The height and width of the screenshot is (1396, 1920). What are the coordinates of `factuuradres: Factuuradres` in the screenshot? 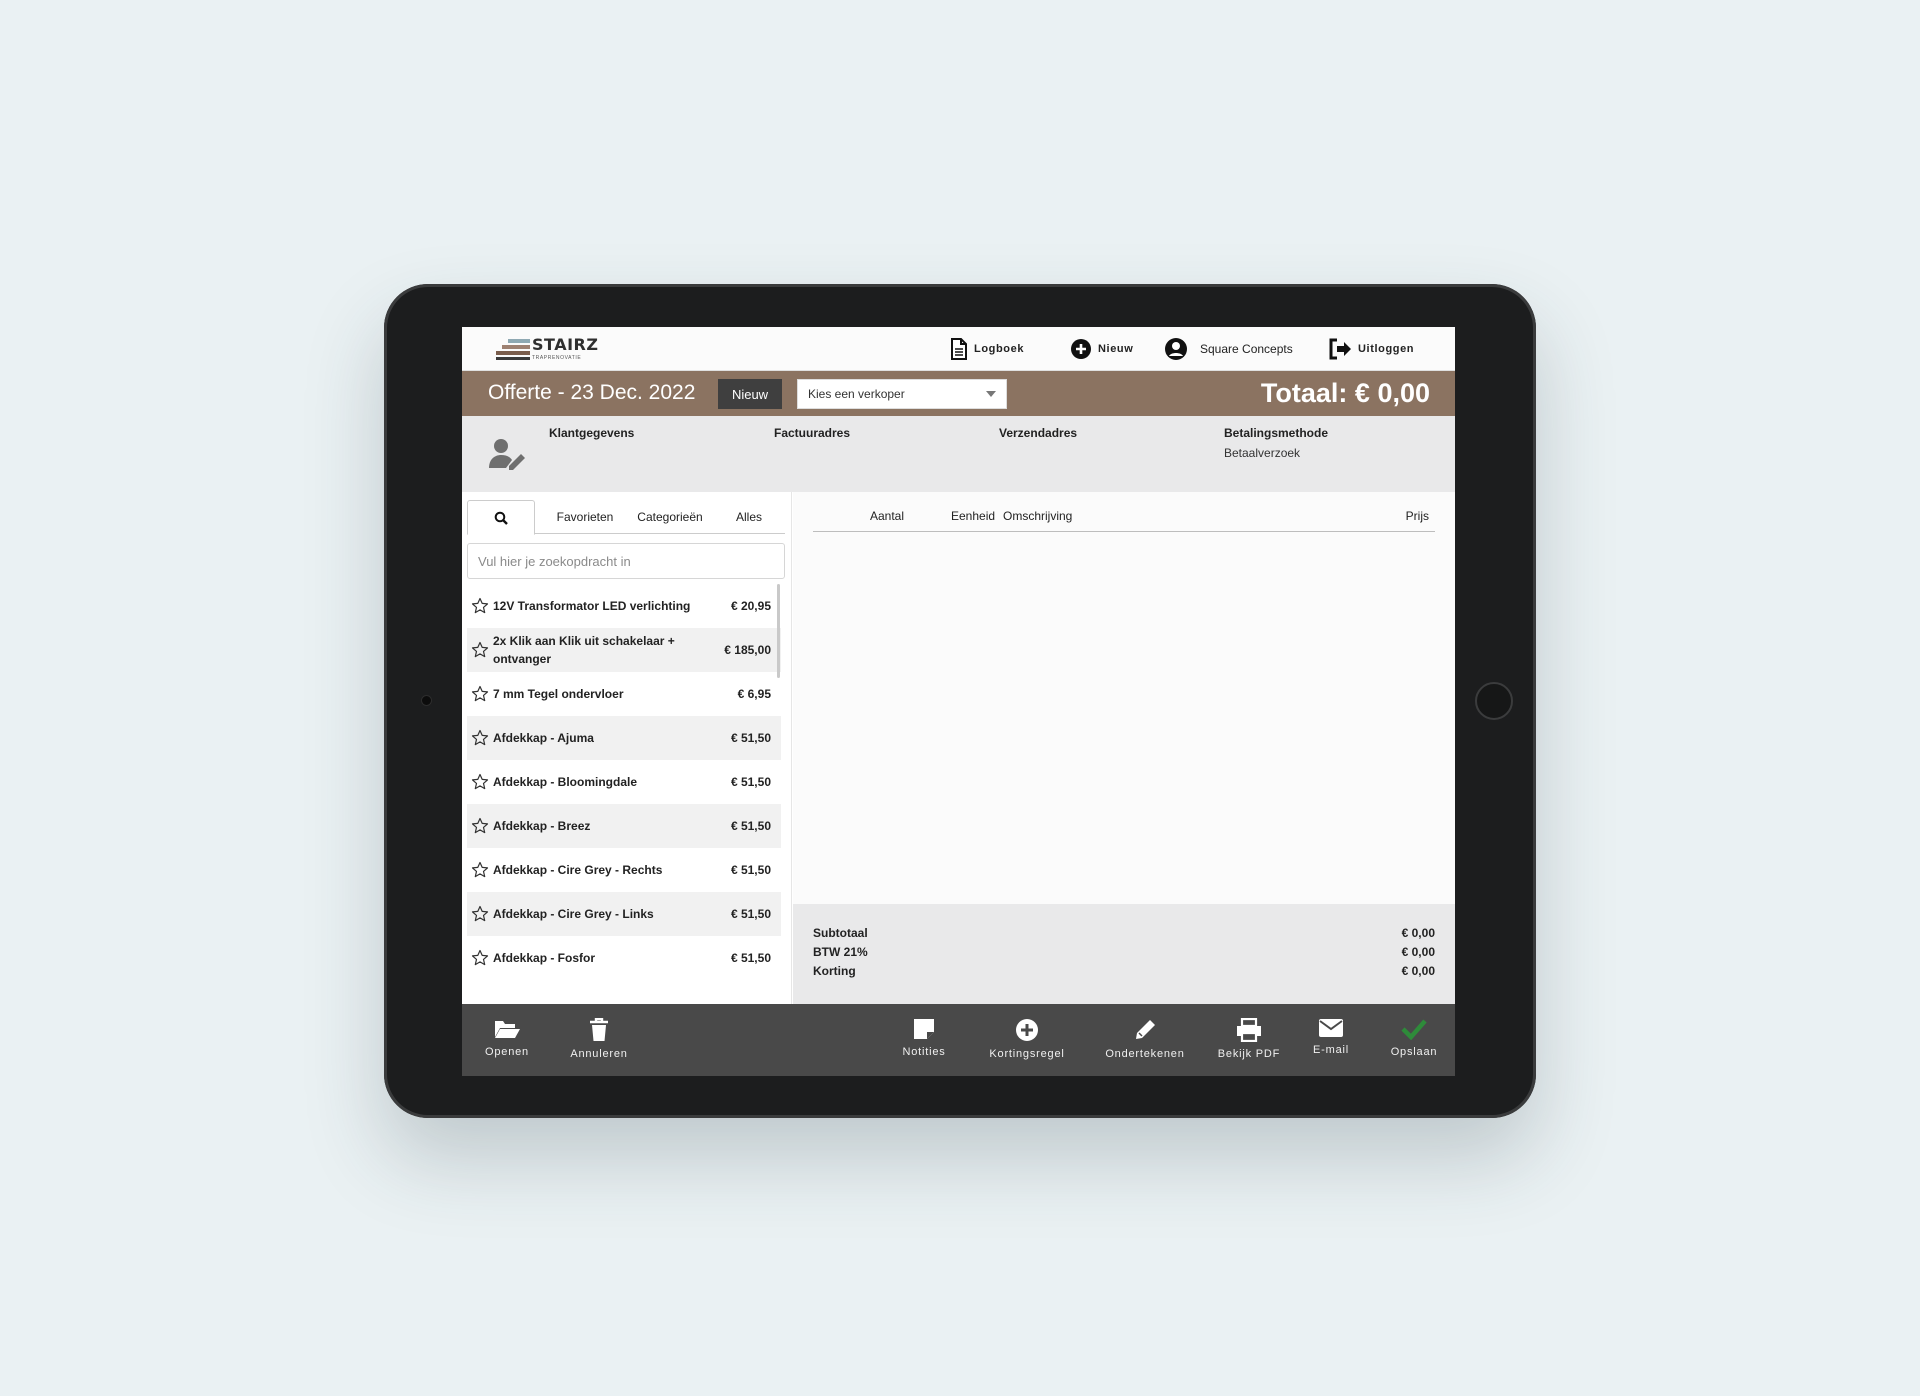 It's located at (812, 433).